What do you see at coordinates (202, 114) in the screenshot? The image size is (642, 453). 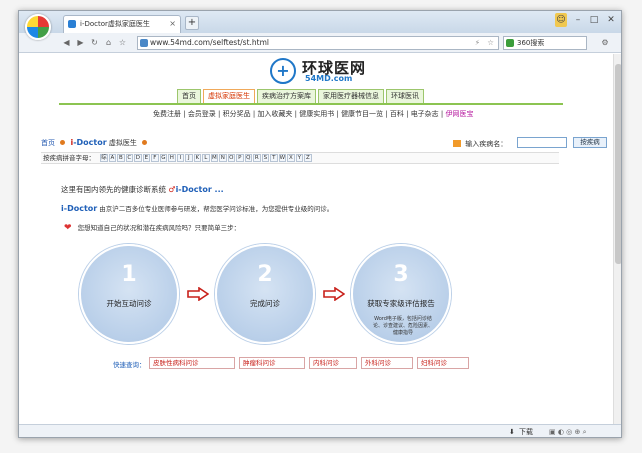 I see `sub-nav-login: 会员登录` at bounding box center [202, 114].